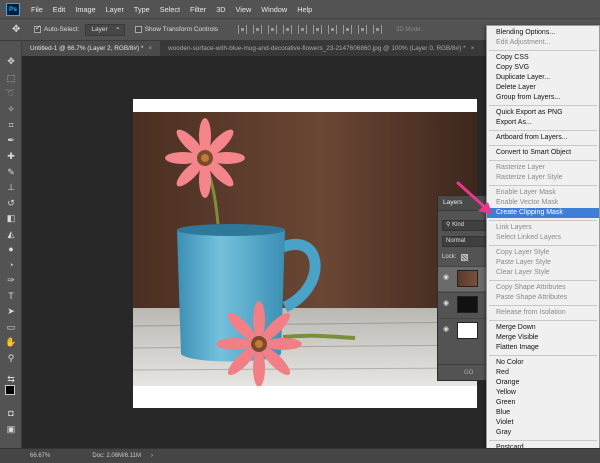 The image size is (600, 463). I want to click on rectangle-tool-icon: ▭, so click(11, 327).